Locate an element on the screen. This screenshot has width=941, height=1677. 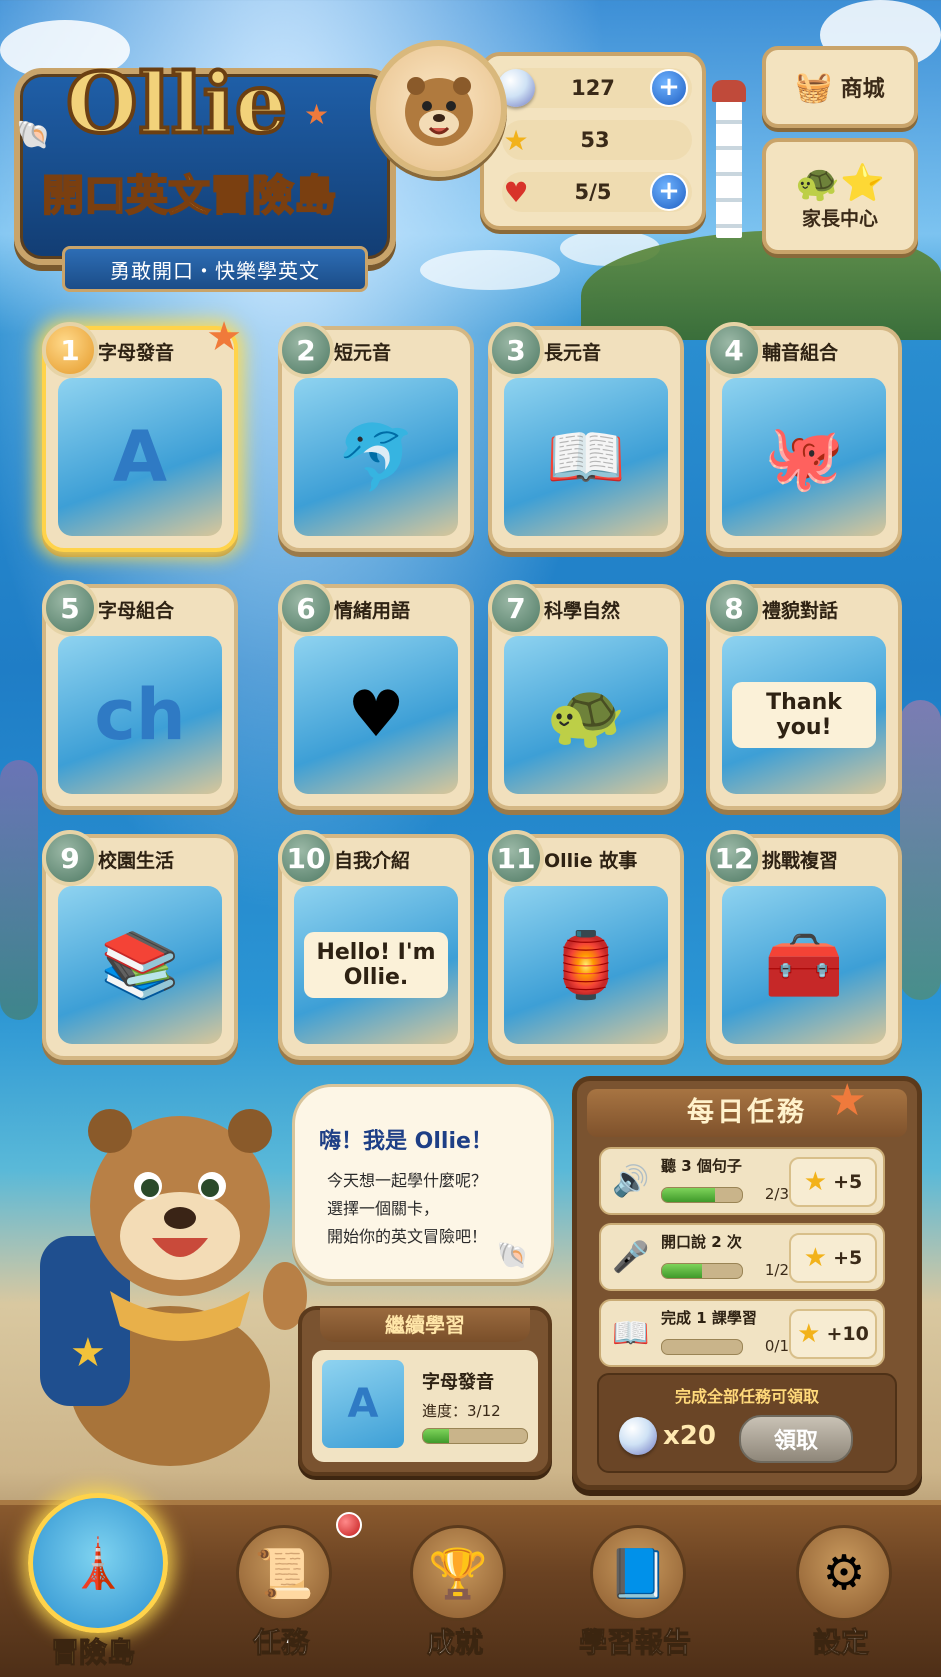
add-pearls-button: + is located at coordinates (669, 88).